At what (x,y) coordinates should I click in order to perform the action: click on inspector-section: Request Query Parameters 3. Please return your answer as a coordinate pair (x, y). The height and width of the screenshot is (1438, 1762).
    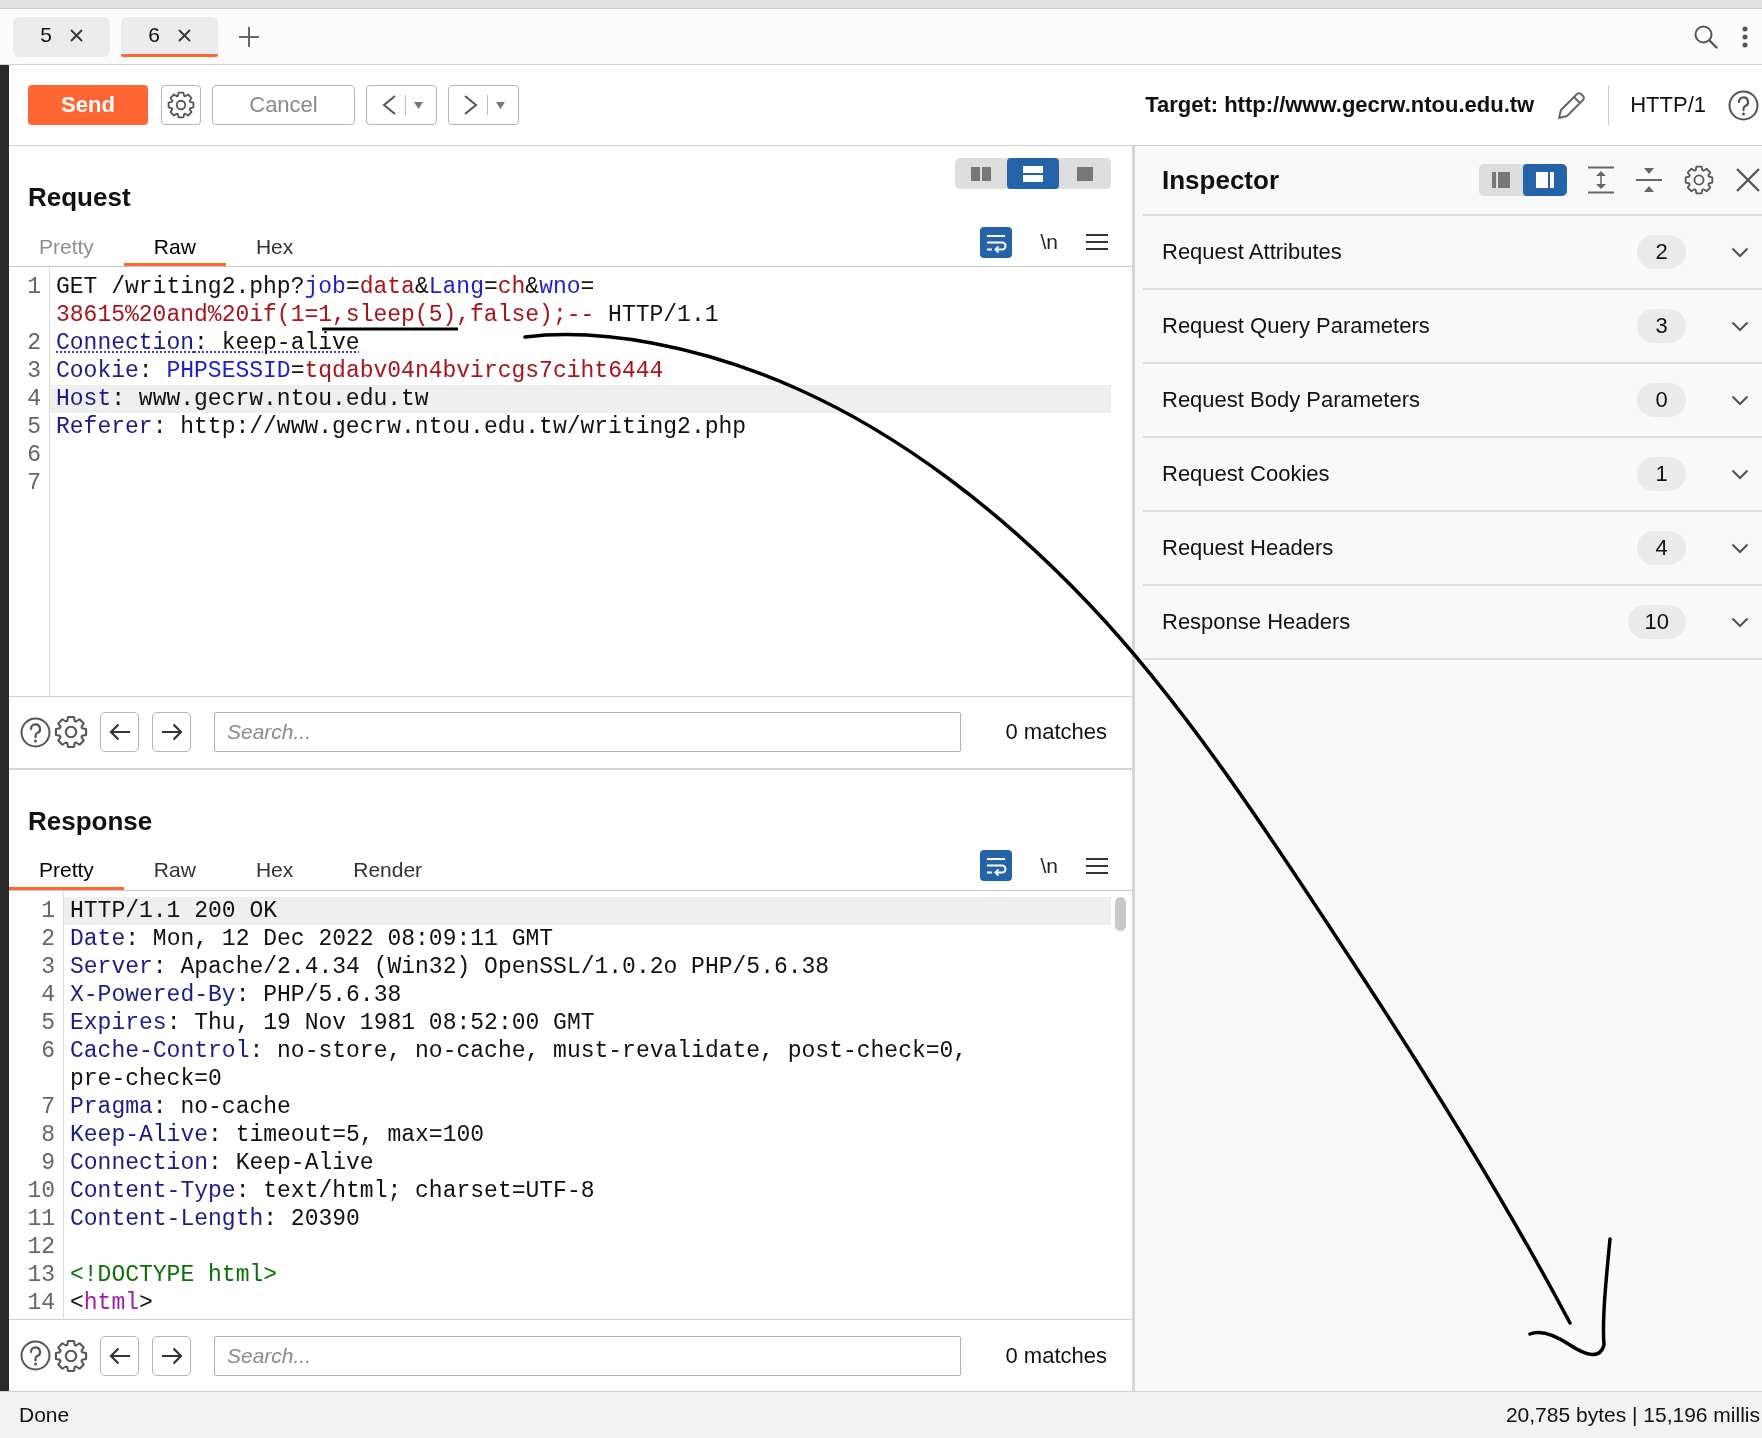
    Looking at the image, I should click on (1452, 327).